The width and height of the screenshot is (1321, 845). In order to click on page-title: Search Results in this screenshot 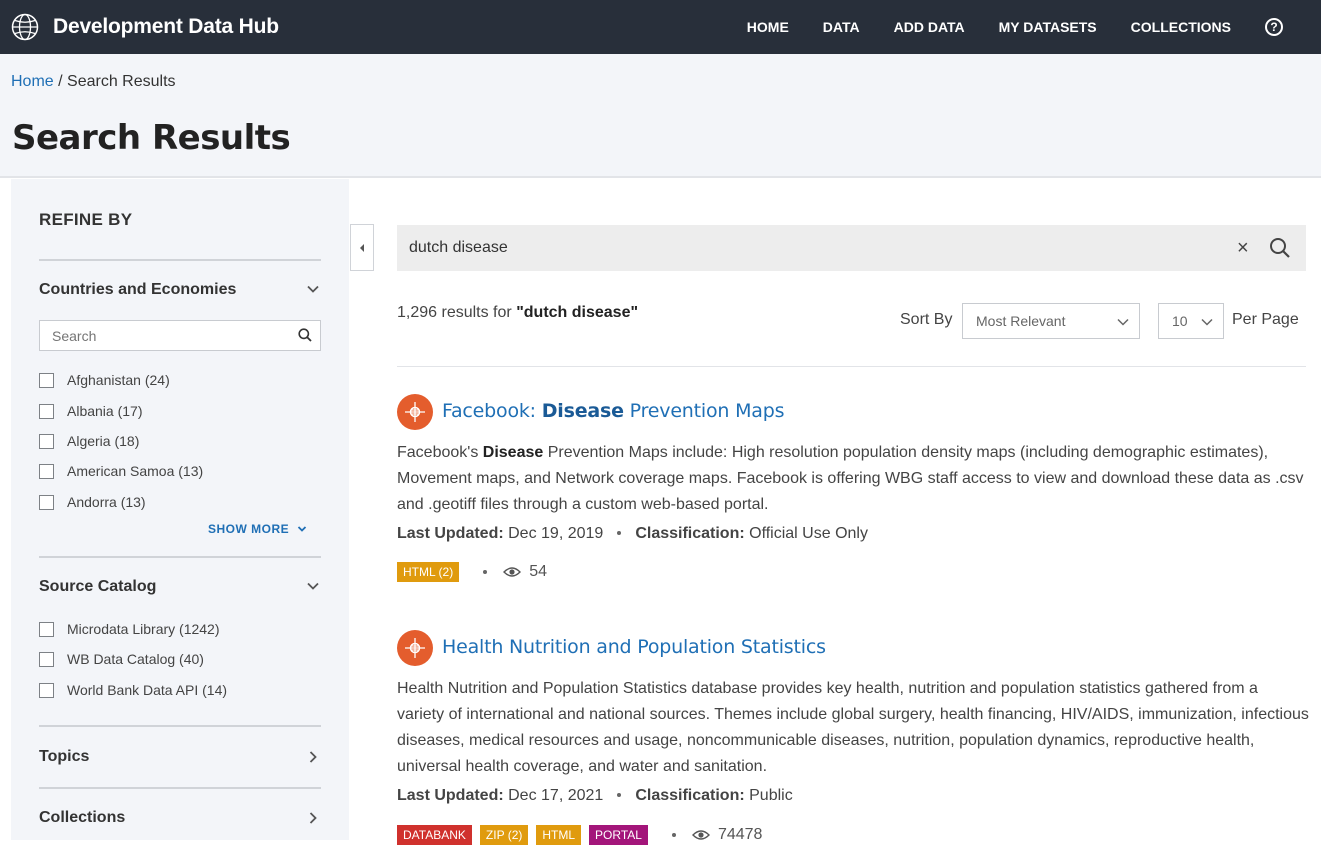, I will do `click(151, 138)`.